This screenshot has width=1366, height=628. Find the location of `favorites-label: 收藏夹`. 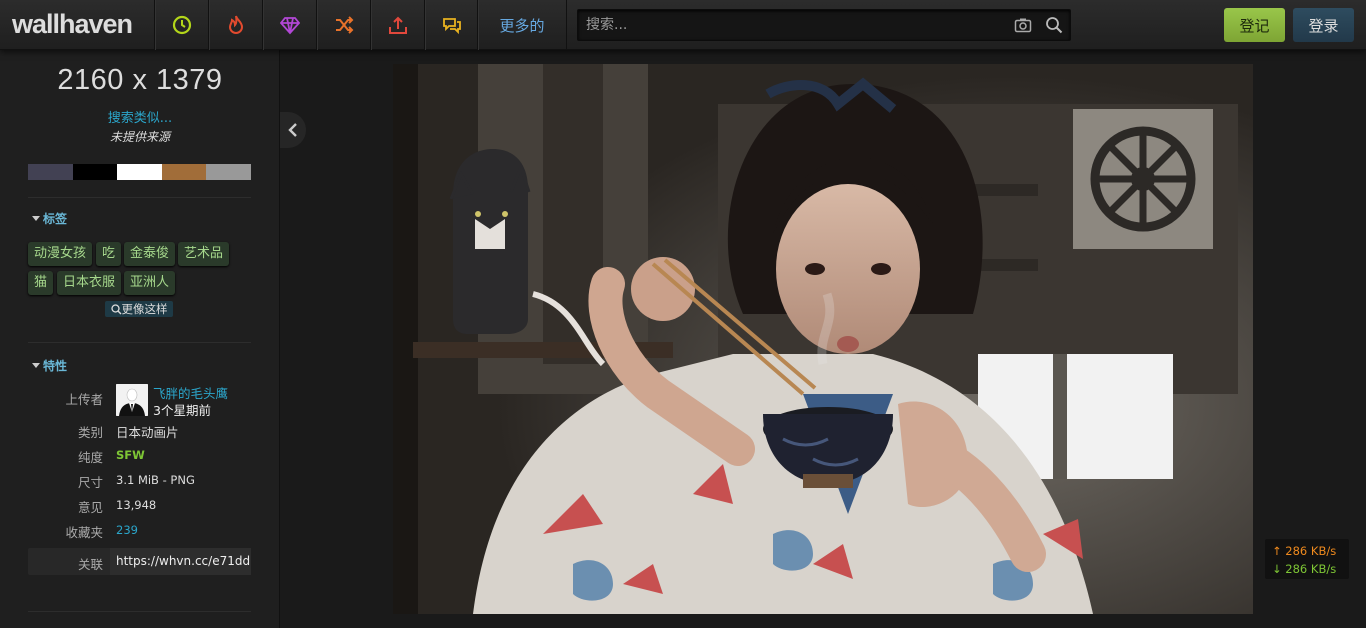

favorites-label: 收藏夹 is located at coordinates (84, 532).